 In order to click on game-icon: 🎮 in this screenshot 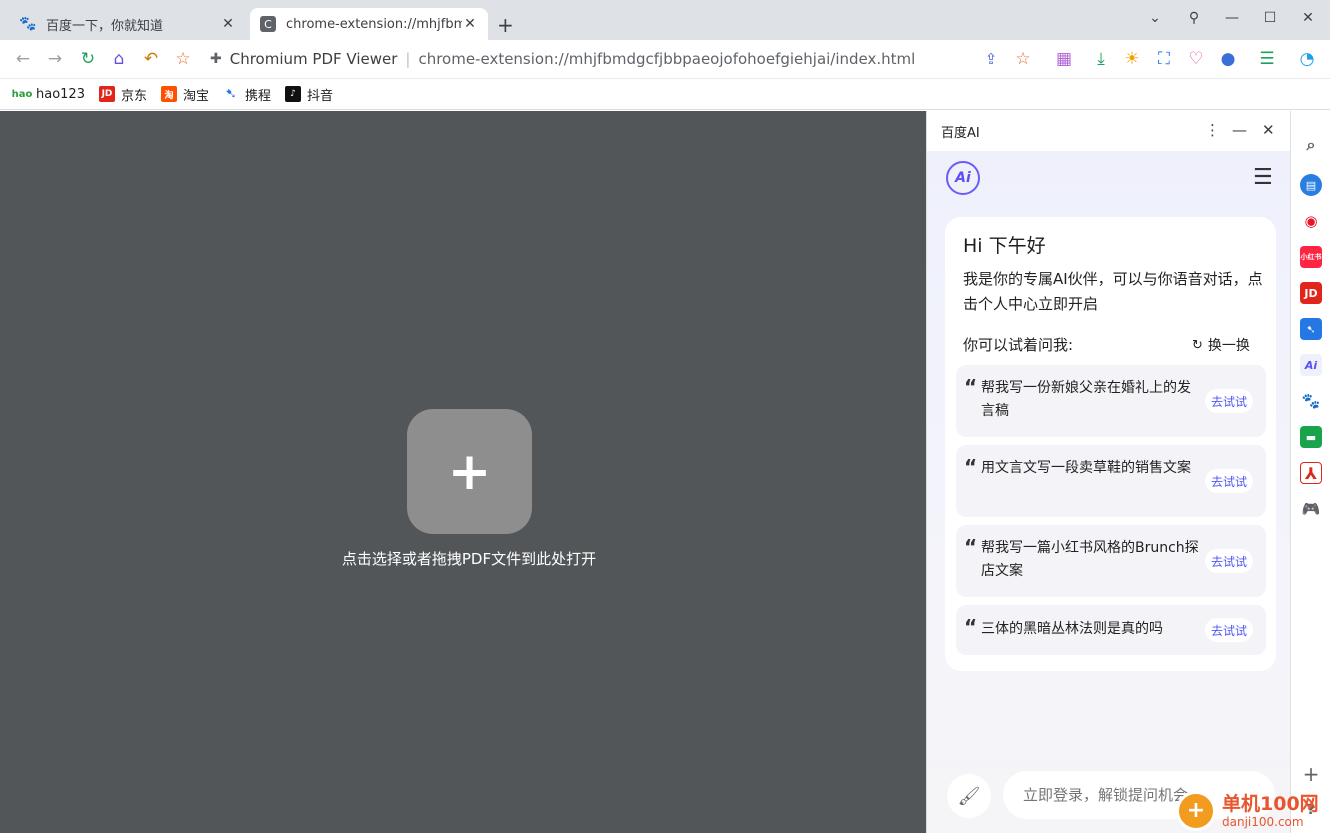, I will do `click(1311, 509)`.